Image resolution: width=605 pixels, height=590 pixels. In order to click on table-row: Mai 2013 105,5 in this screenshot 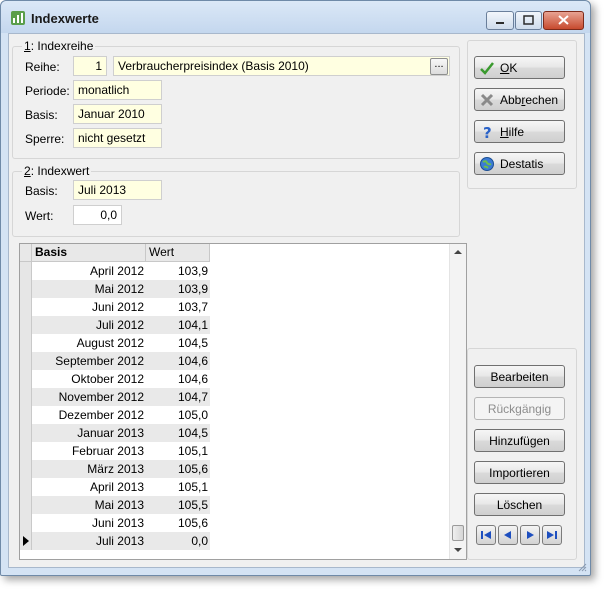, I will do `click(120, 505)`.